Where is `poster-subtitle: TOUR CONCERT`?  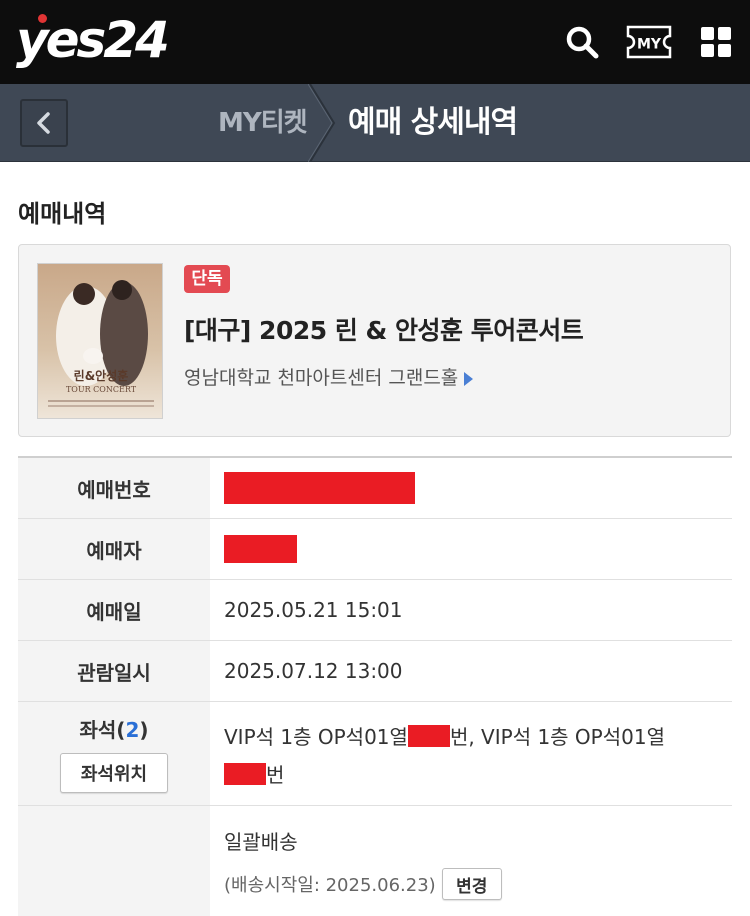
poster-subtitle: TOUR CONCERT is located at coordinates (101, 389).